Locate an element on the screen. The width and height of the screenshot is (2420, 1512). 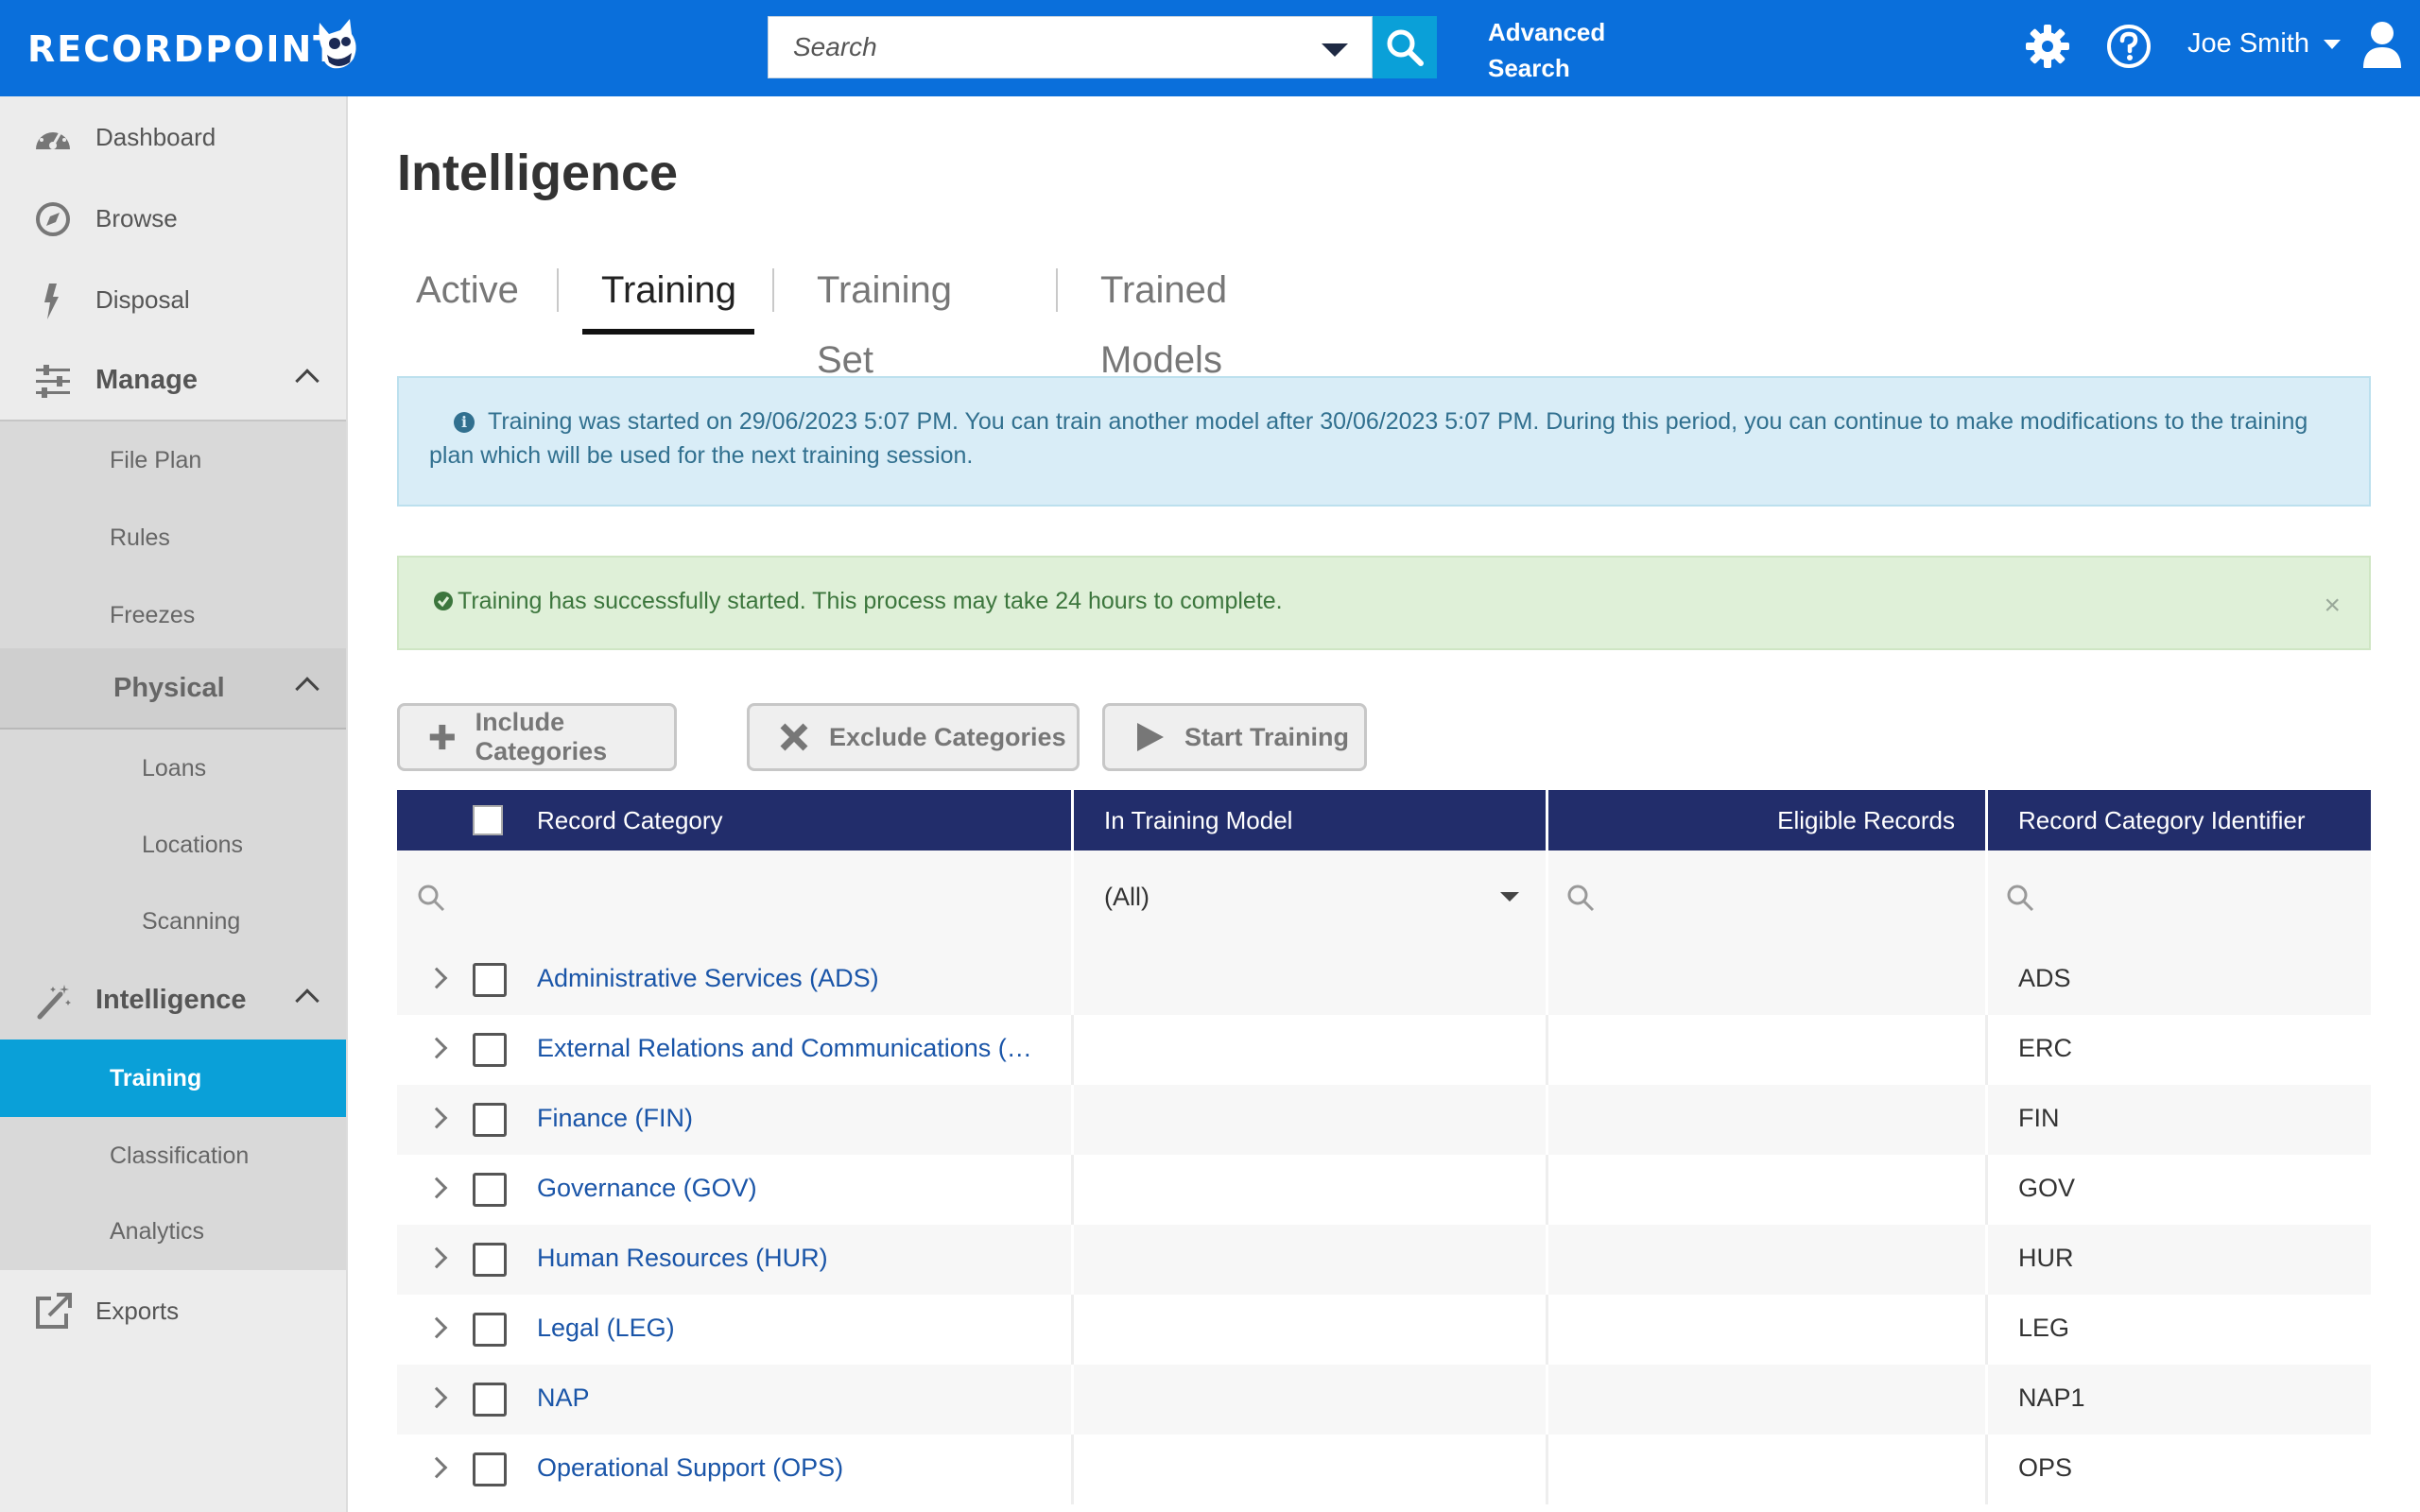
table-row: Human Resources (HUR) HUR is located at coordinates (1384, 1260).